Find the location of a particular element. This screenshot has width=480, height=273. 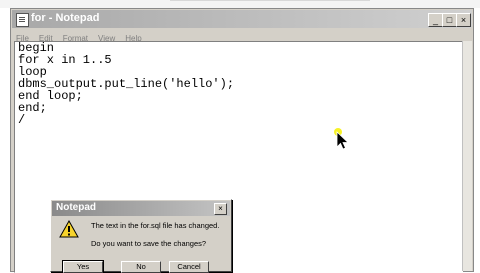

title-bar: for - Notepad _ □ × is located at coordinates (242, 19).